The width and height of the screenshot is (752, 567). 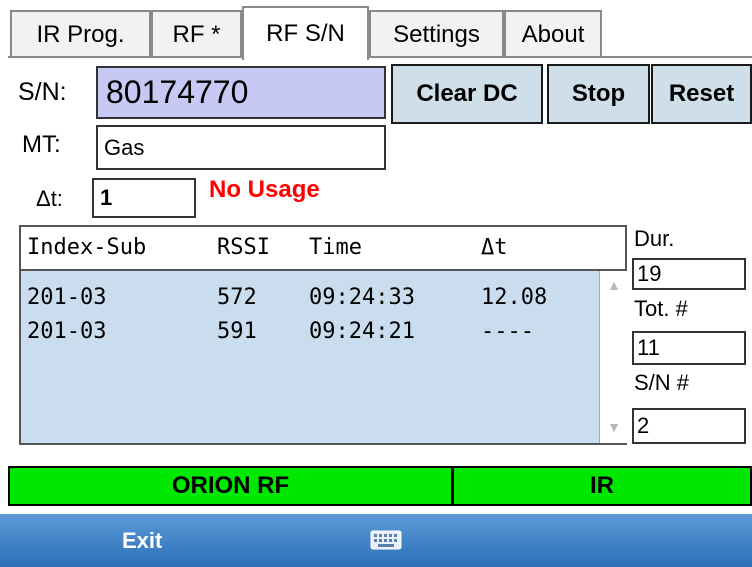 I want to click on sn-count-label: S/N #, so click(x=662, y=382).